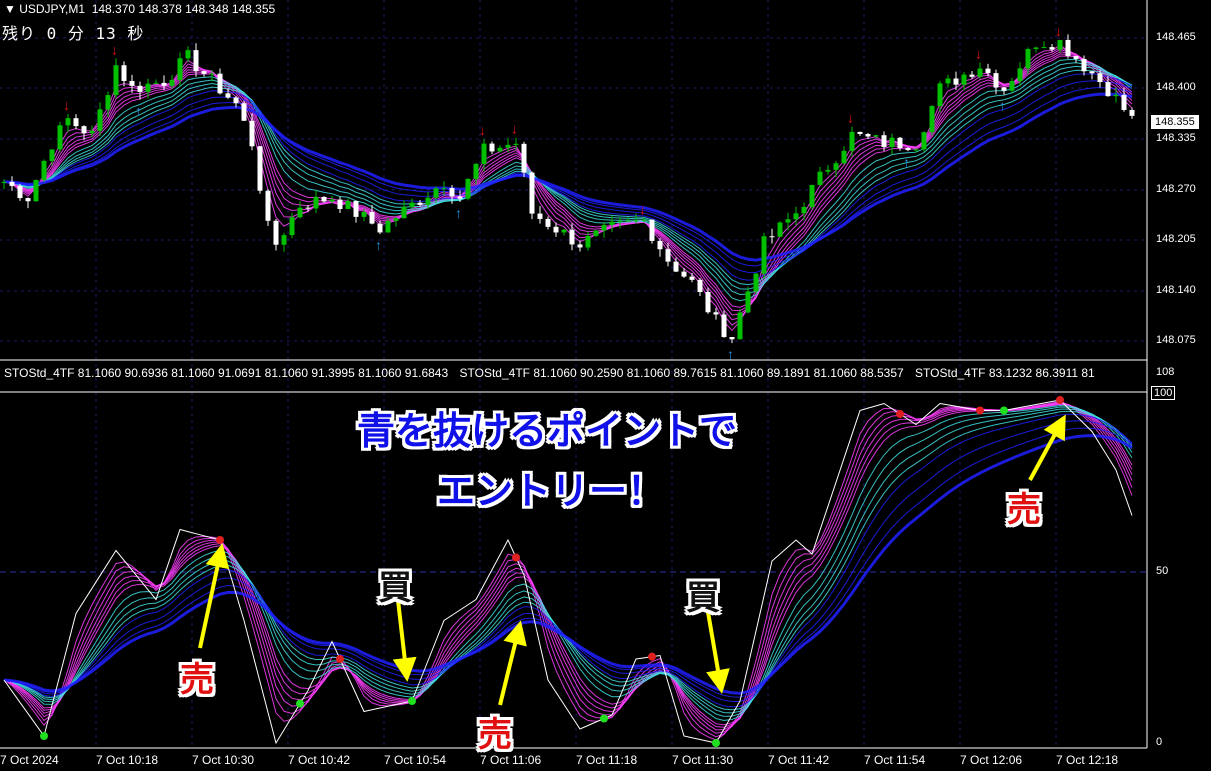  Describe the element at coordinates (183, 9) in the screenshot. I see `ohlc-values: 148.370 148.378 148.348 148.355` at that location.